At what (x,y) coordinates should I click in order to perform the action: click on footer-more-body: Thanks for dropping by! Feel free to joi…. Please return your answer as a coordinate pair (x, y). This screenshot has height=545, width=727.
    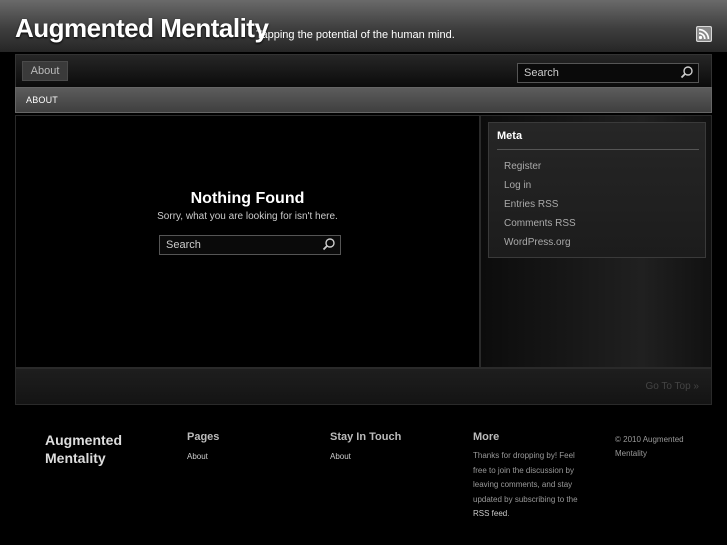
    Looking at the image, I should click on (525, 477).